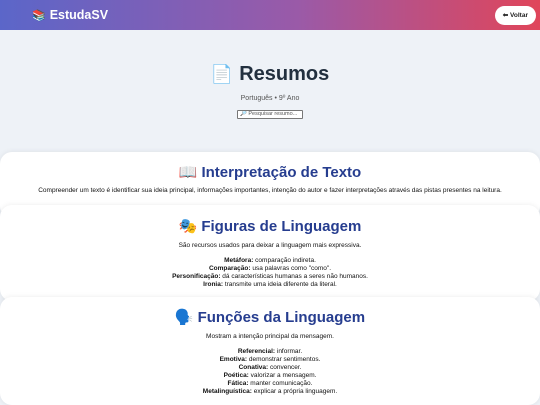  Describe the element at coordinates (222, 74) in the screenshot. I see `document-icon: 📄` at that location.